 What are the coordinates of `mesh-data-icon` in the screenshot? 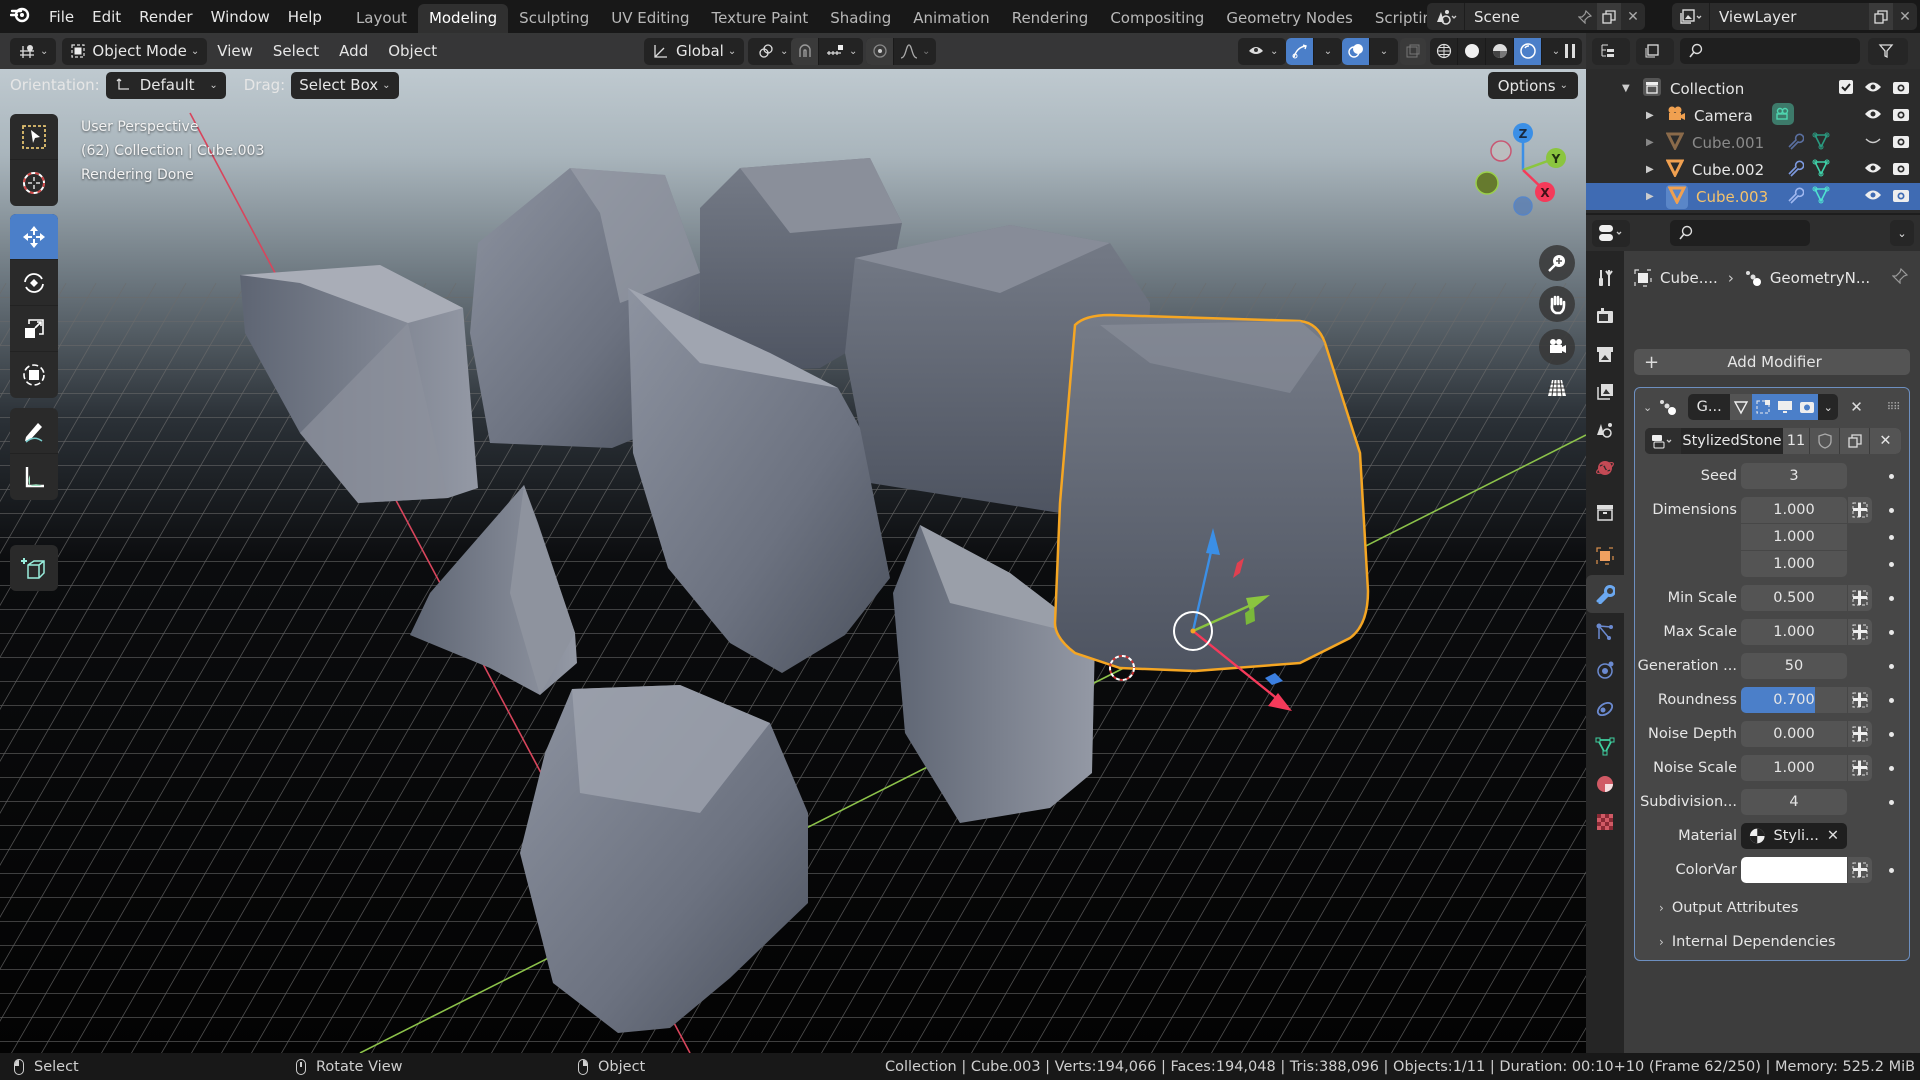 It's located at (1821, 197).